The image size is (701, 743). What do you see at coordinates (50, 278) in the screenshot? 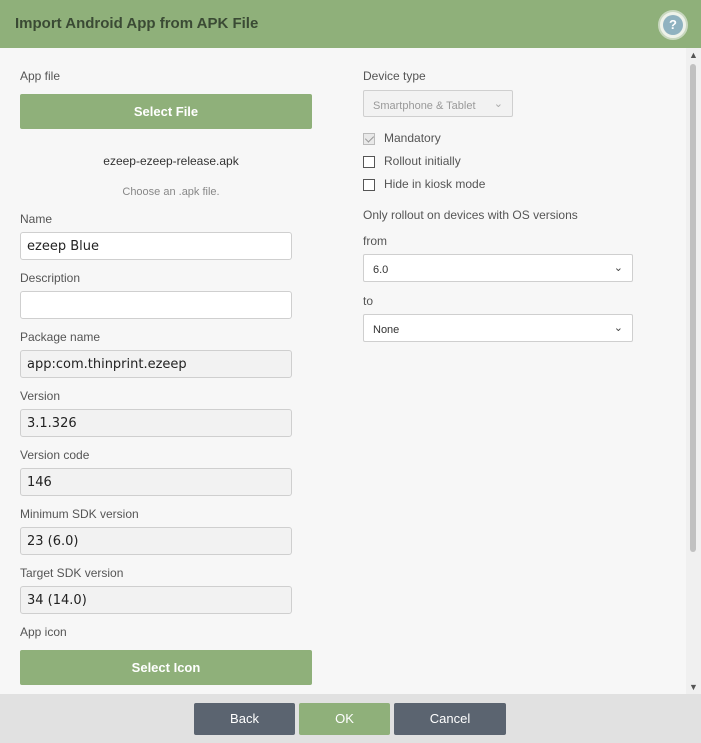
I see `description-label: Description` at bounding box center [50, 278].